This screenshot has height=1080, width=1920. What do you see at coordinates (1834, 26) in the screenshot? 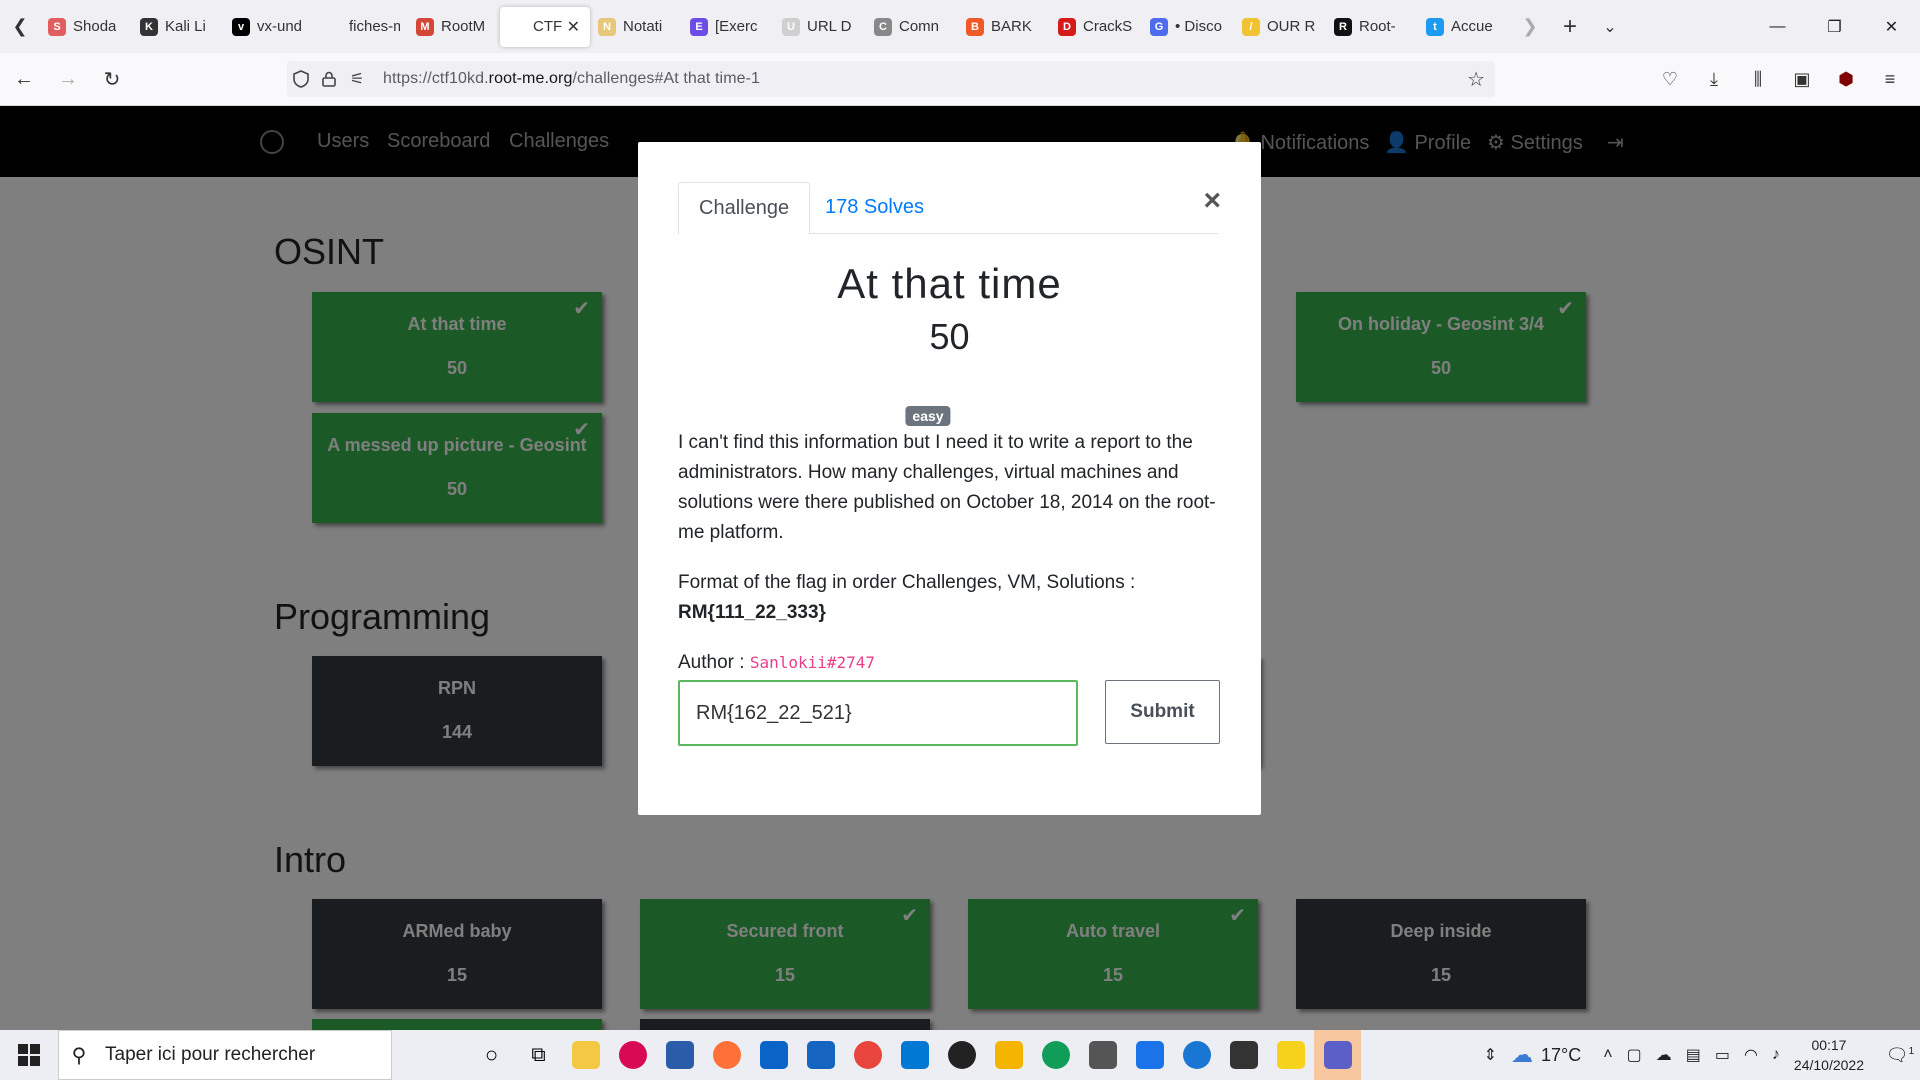
I see `restore-icon: ❐` at bounding box center [1834, 26].